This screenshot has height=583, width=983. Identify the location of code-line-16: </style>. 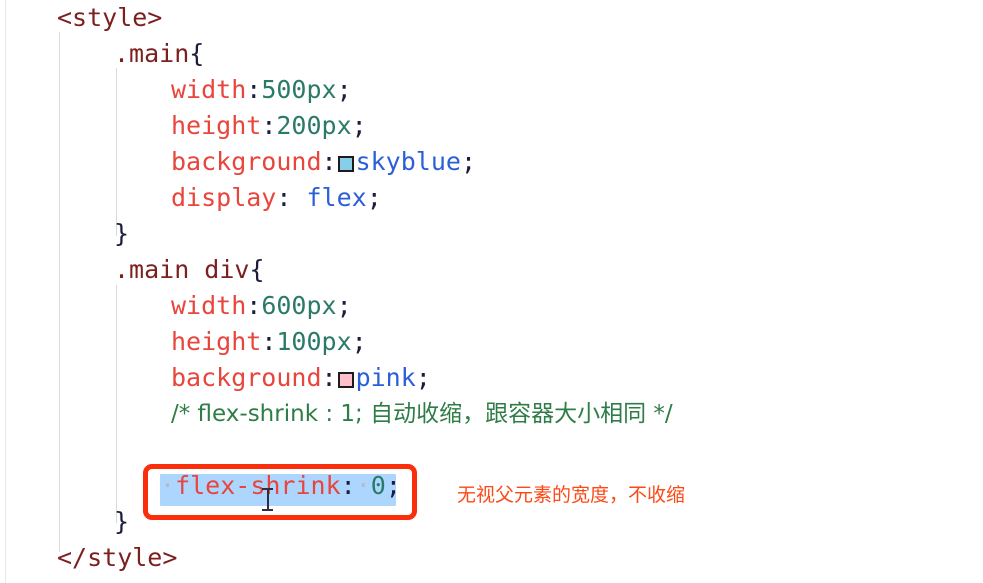
(491, 558).